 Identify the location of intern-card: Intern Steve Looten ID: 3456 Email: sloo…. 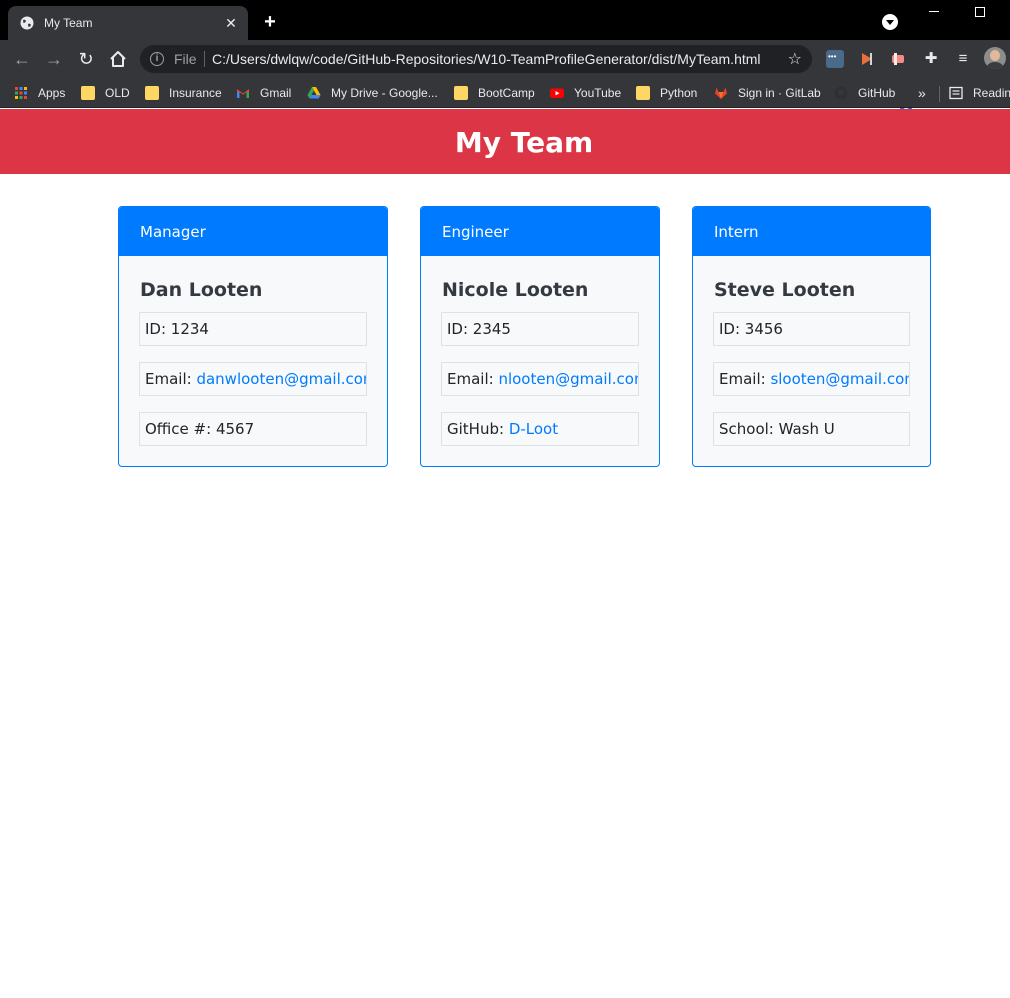
(811, 336).